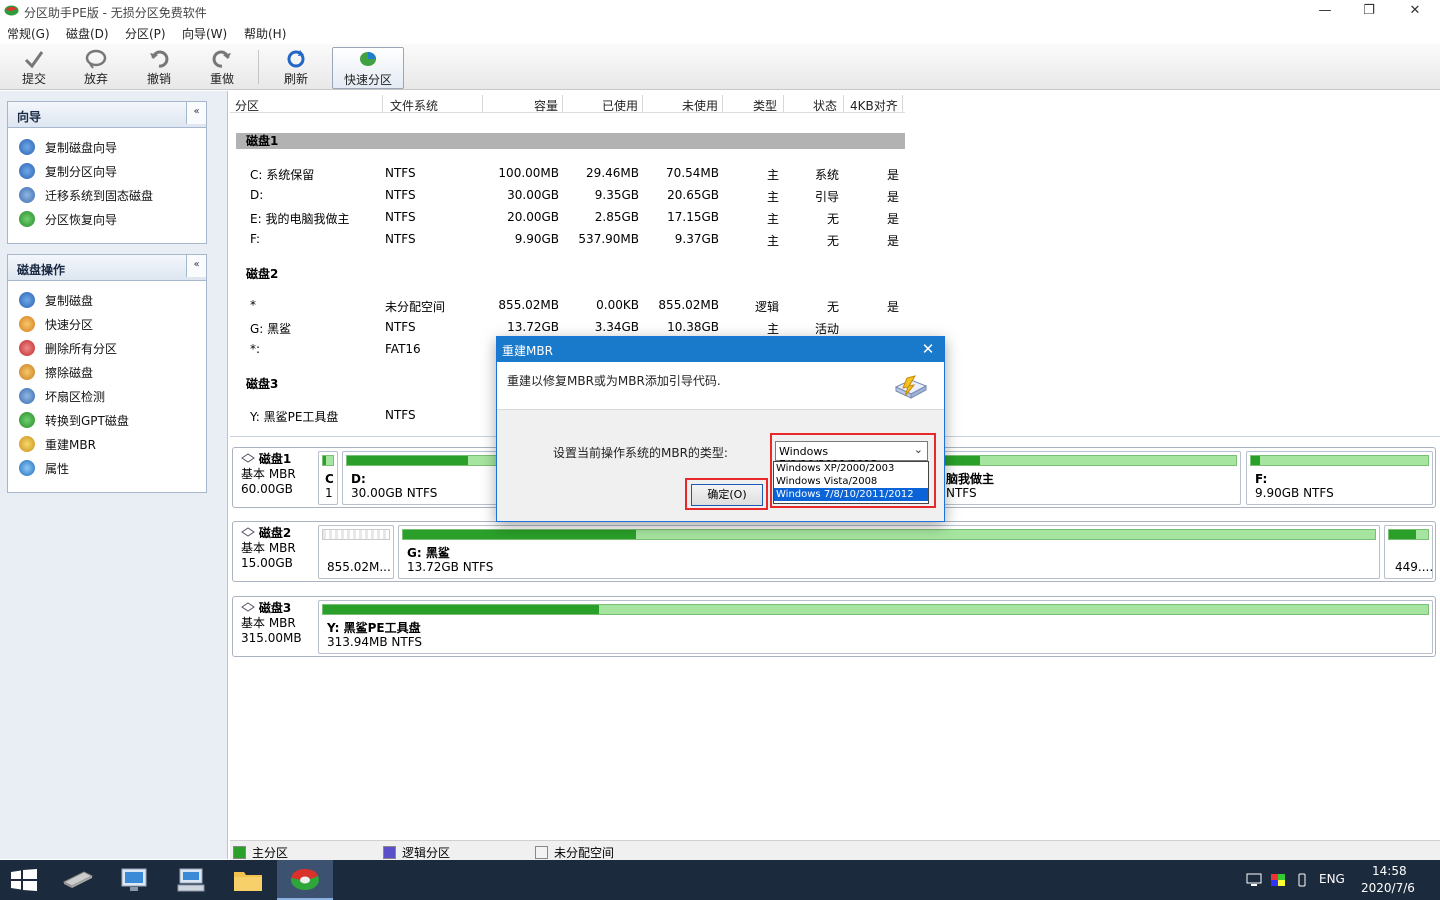 This screenshot has width=1440, height=900. I want to click on op-wipe-disk: 擦除磁盘, so click(107, 370).